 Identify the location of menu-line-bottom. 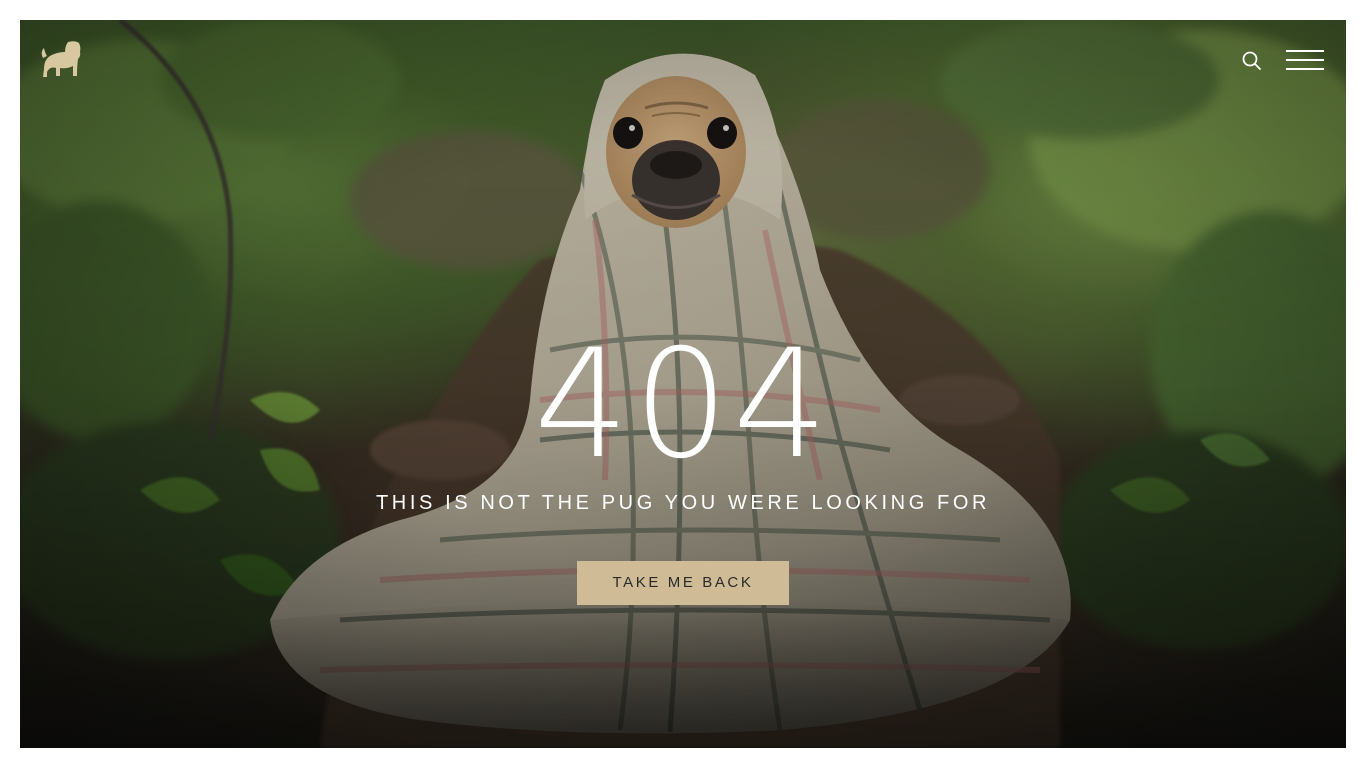
(1305, 69).